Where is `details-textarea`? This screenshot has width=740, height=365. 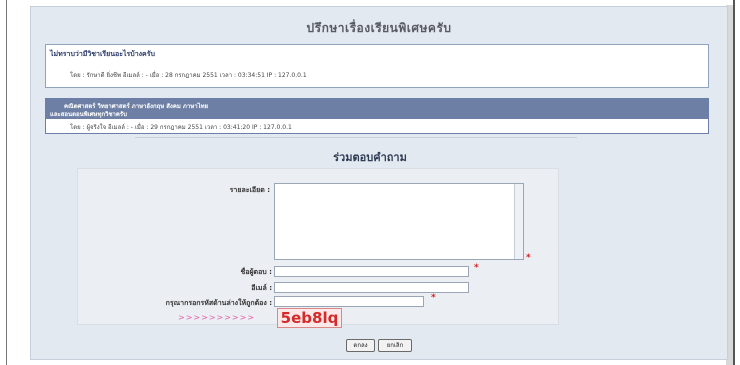 details-textarea is located at coordinates (399, 221).